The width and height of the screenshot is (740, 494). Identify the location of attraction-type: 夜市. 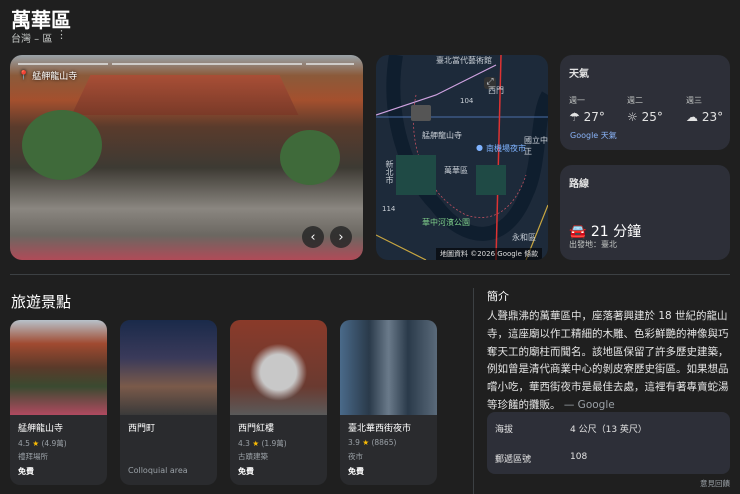
(355, 456).